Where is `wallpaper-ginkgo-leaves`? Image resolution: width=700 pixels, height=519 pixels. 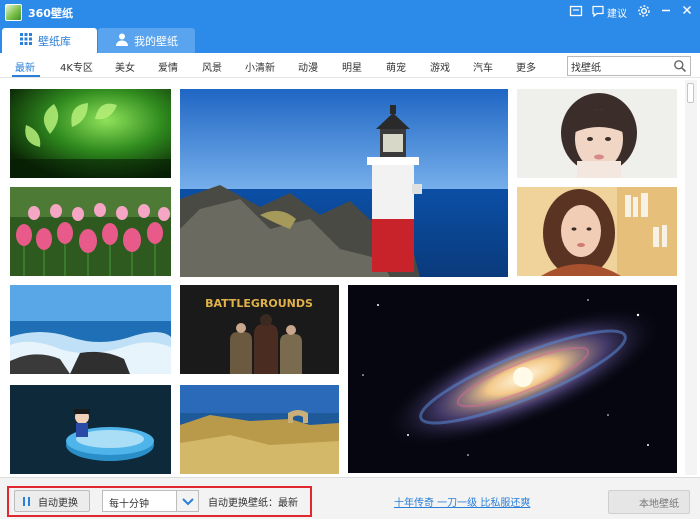 wallpaper-ginkgo-leaves is located at coordinates (90, 133).